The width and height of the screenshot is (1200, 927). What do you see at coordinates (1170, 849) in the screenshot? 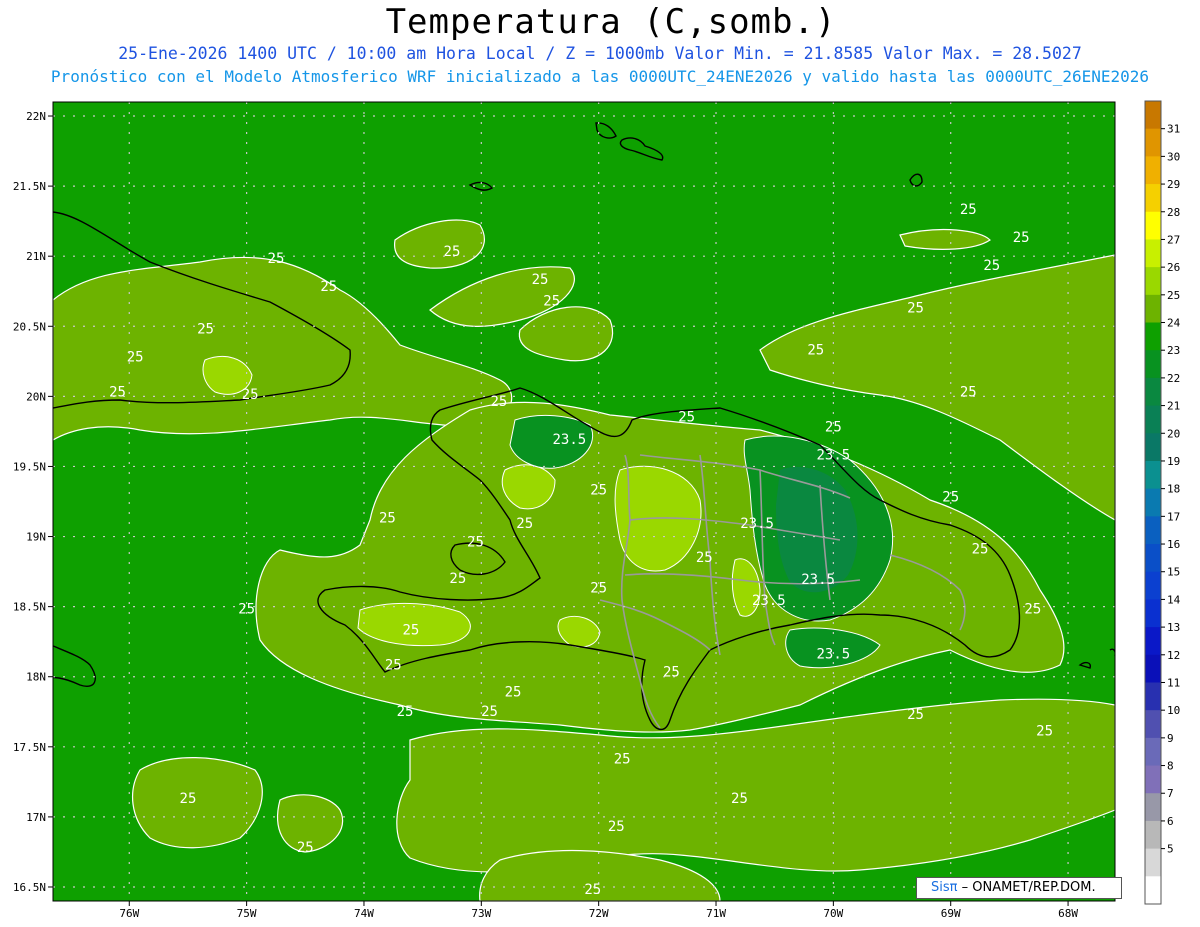
I see `colorbar-label: 5` at bounding box center [1170, 849].